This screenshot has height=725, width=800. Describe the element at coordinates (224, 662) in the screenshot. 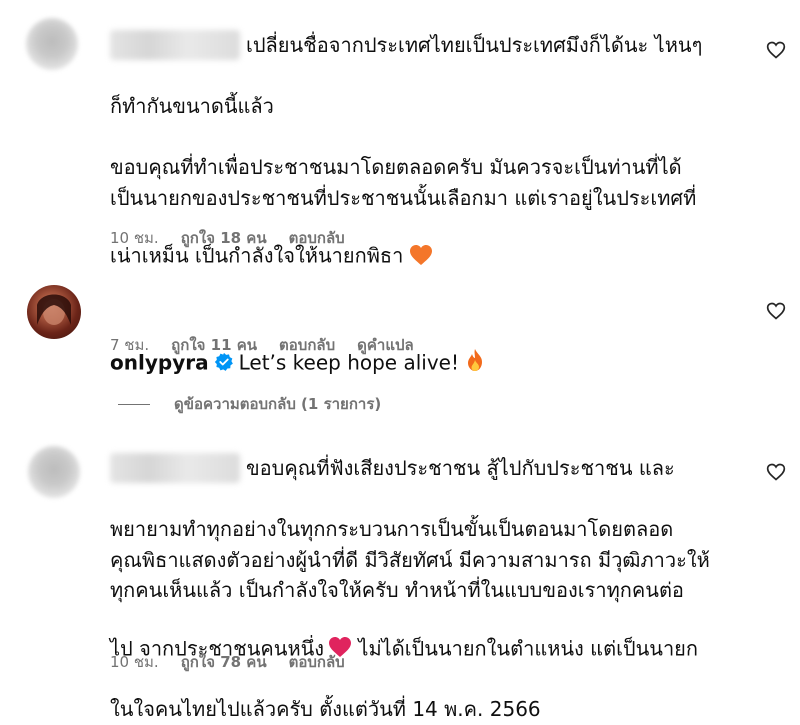

I see `likes-count: ถูกใจ 78 คน` at that location.